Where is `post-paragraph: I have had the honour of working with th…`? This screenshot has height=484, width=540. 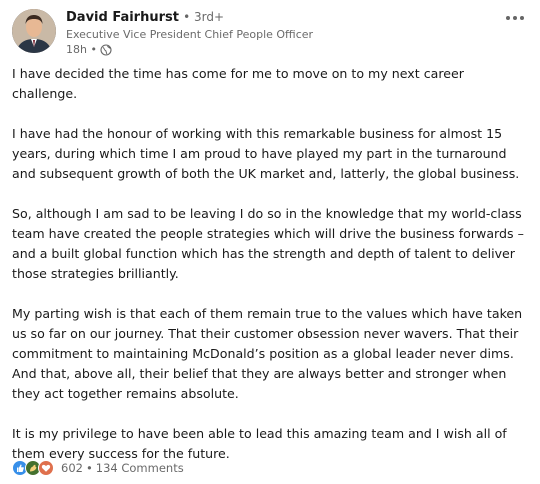 post-paragraph: I have had the honour of working with th… is located at coordinates (266, 153).